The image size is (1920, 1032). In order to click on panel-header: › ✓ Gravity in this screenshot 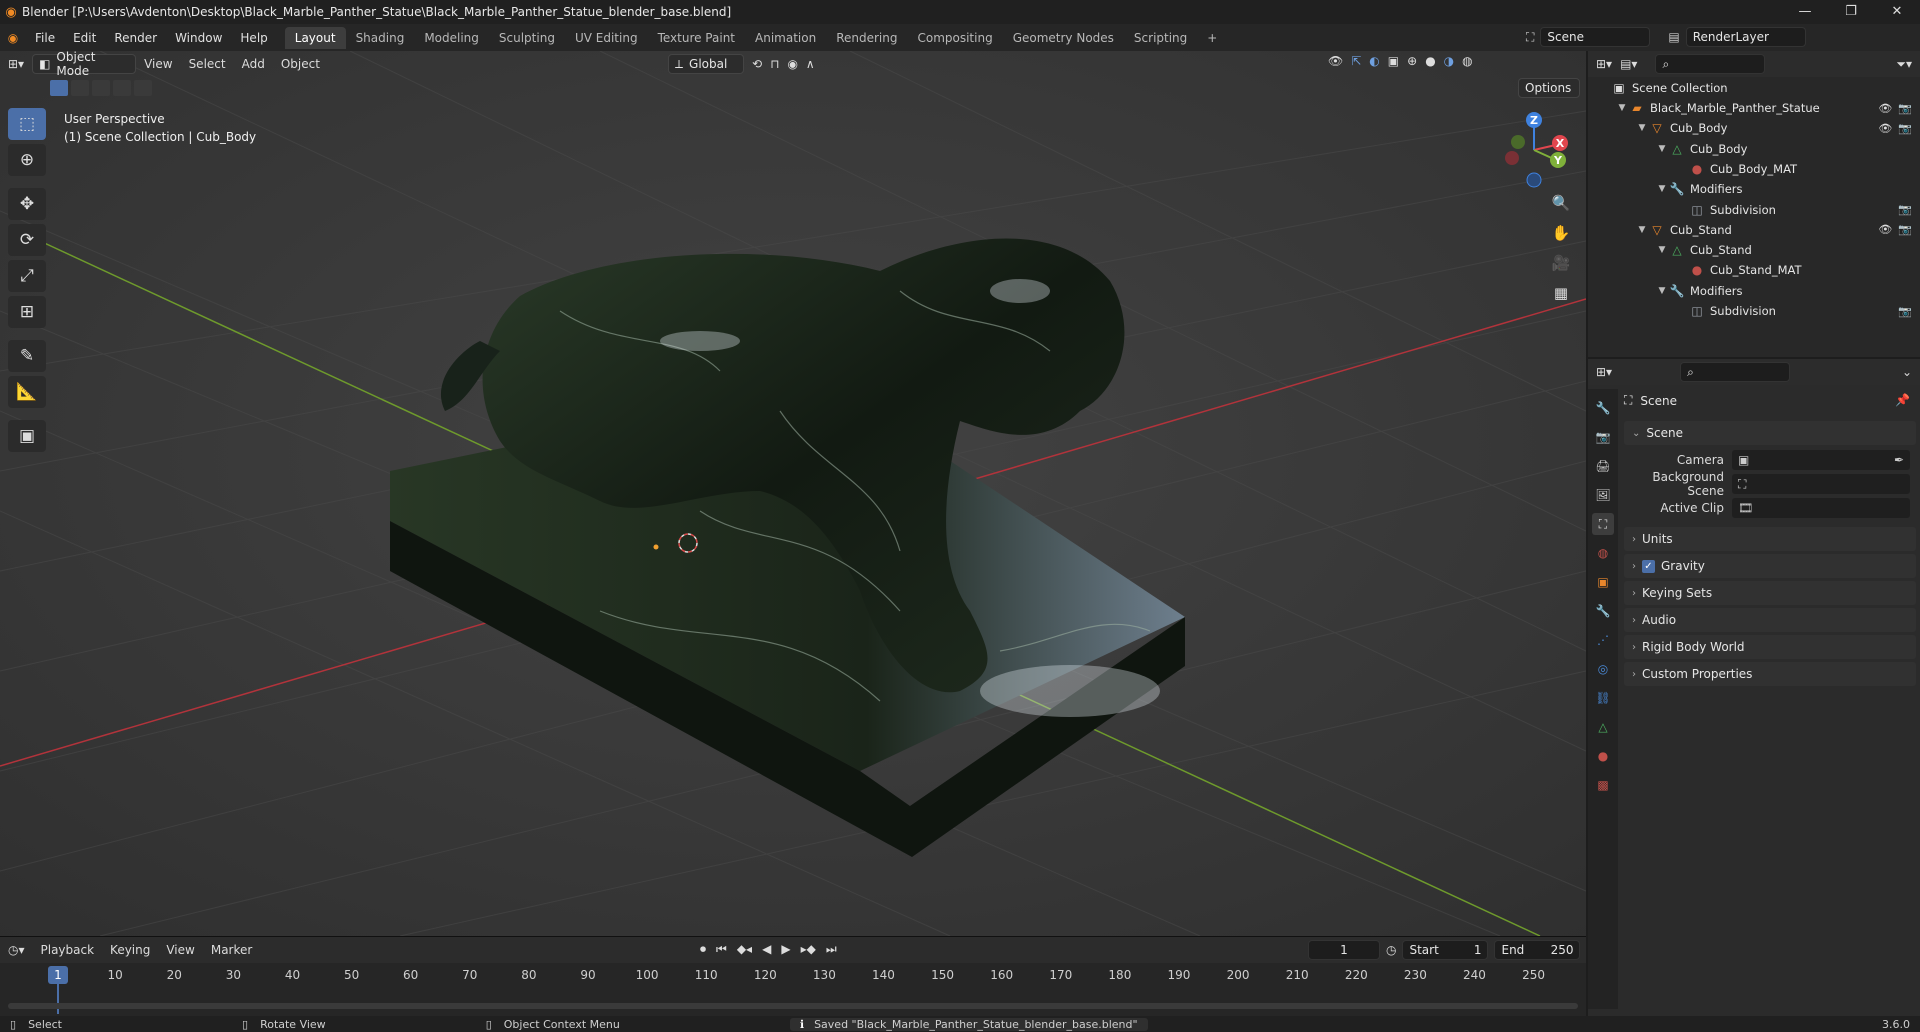, I will do `click(1770, 566)`.